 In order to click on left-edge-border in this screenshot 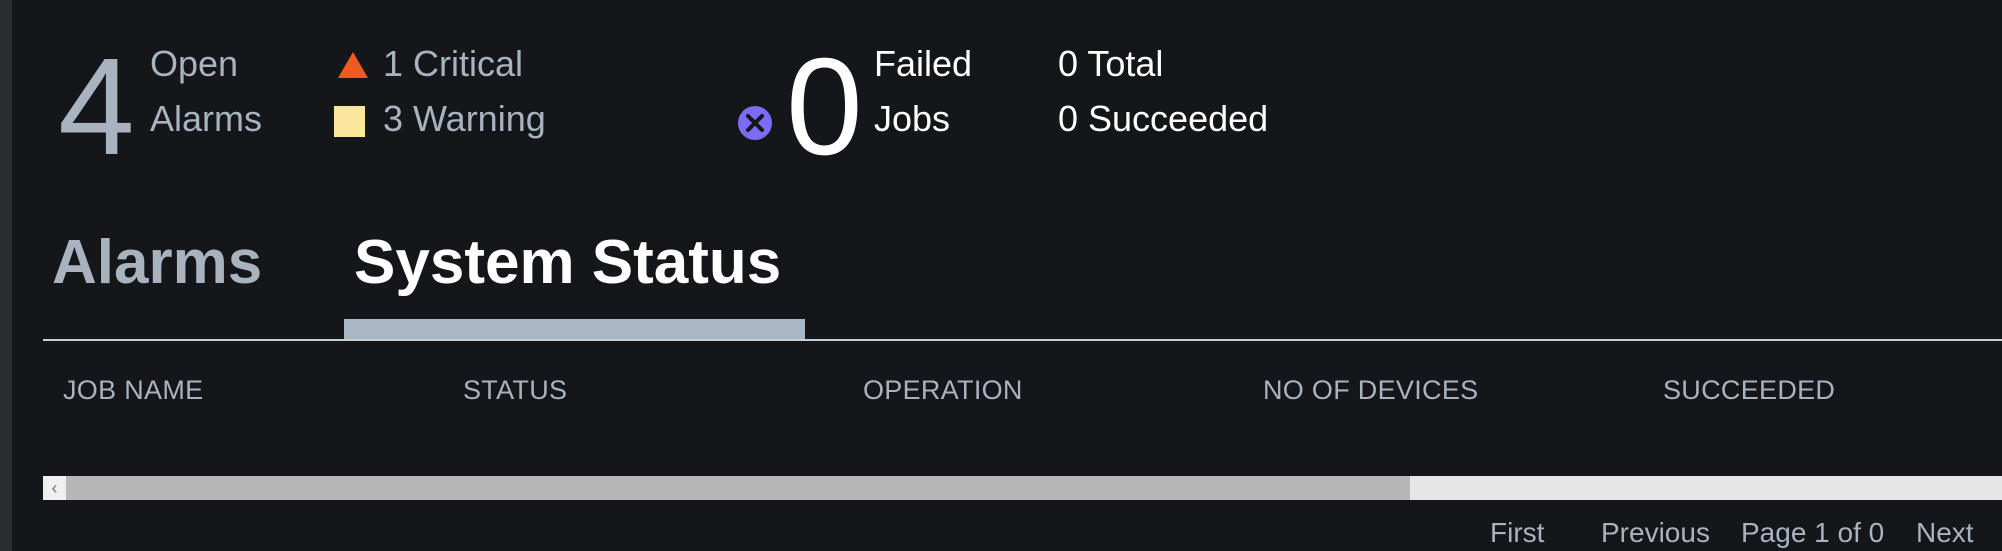, I will do `click(6, 275)`.